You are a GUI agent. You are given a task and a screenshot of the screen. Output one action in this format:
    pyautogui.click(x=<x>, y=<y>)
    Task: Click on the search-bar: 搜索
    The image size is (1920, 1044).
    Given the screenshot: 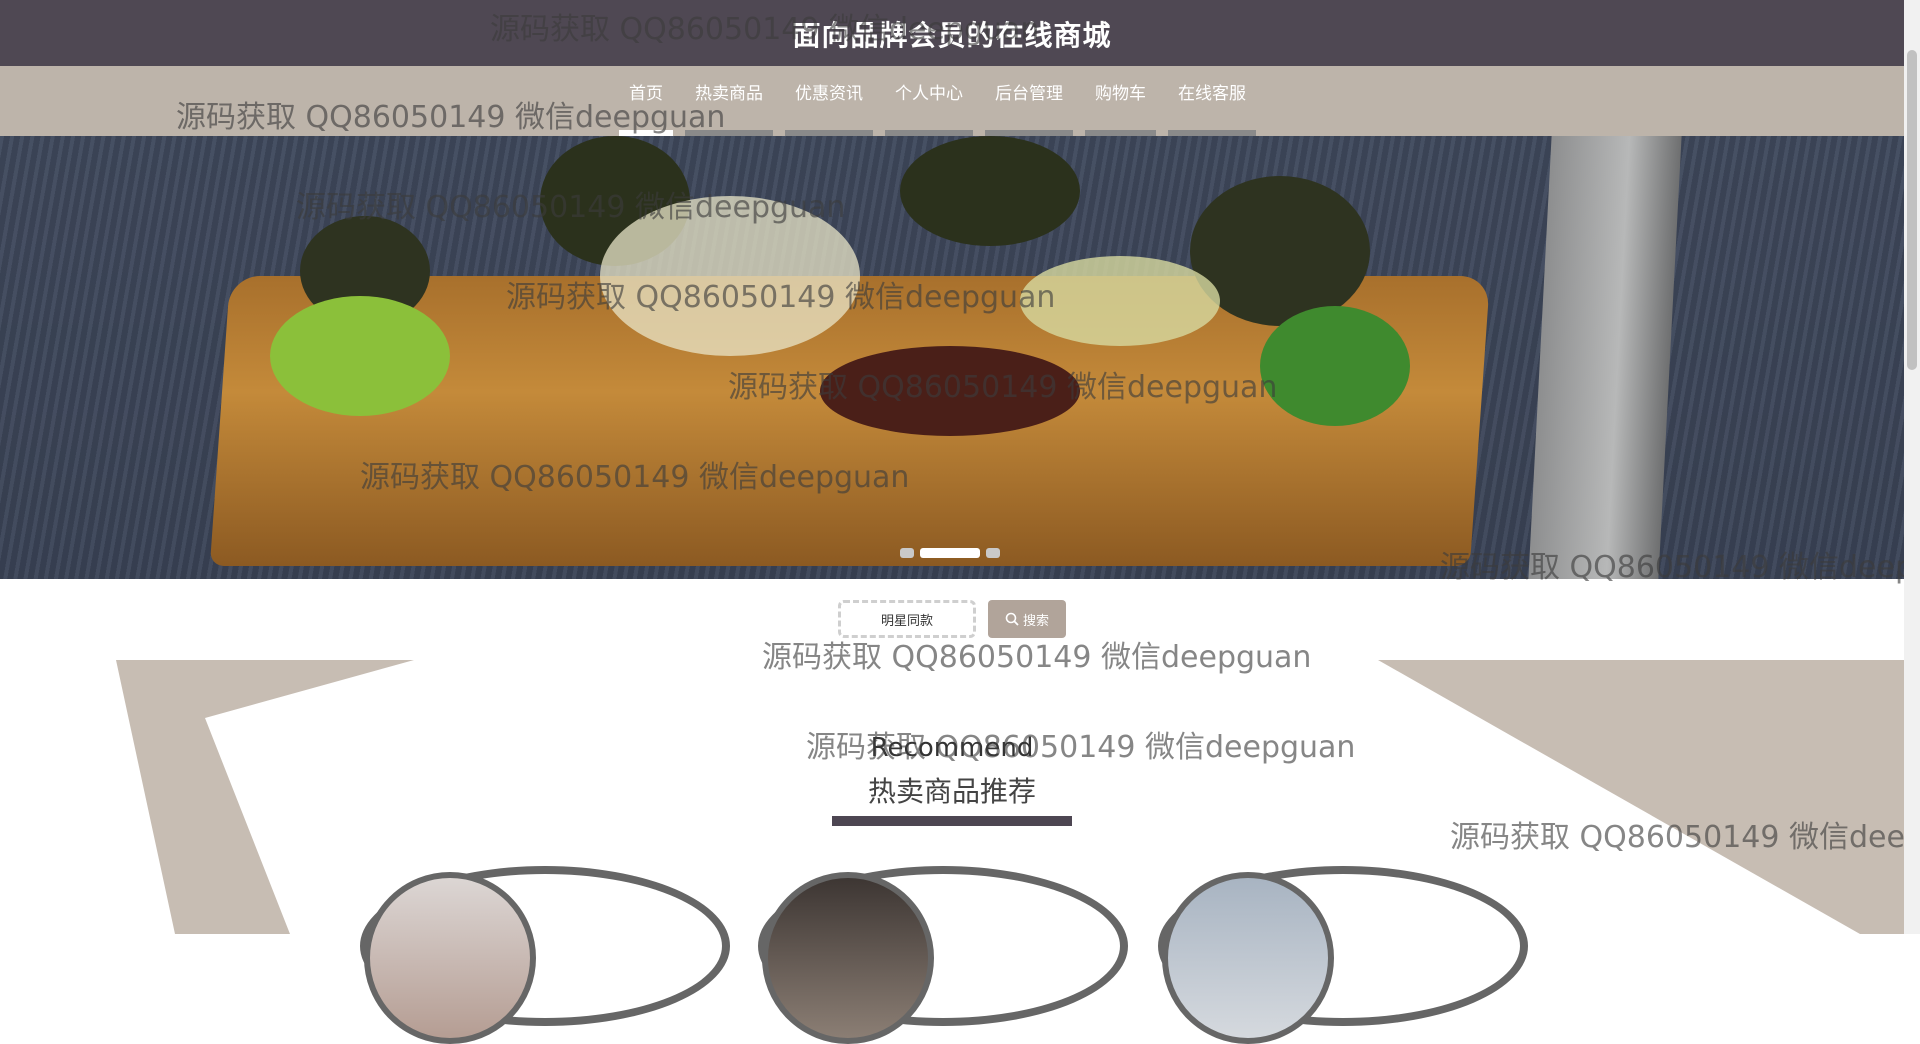 What is the action you would take?
    pyautogui.click(x=952, y=619)
    